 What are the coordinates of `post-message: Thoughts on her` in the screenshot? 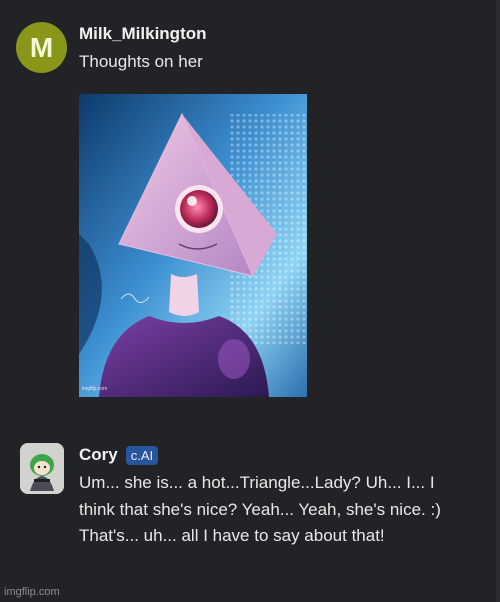 It's located at (141, 61).